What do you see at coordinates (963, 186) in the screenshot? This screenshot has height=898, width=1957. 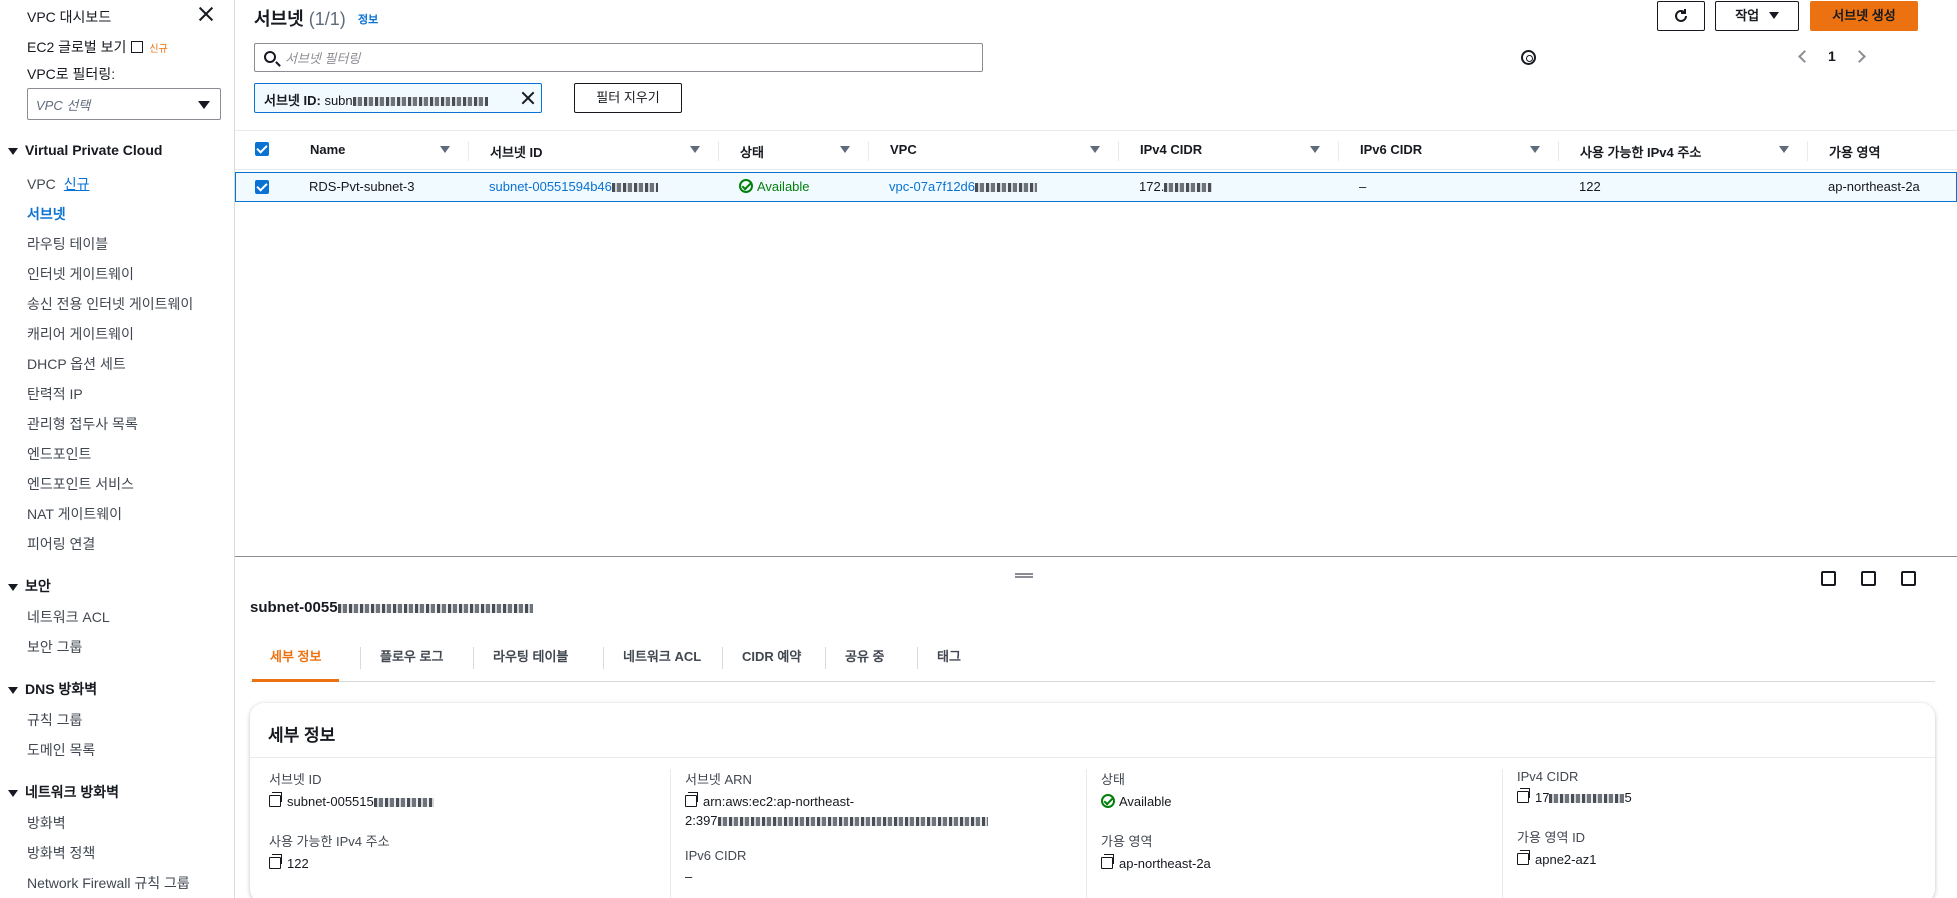 I see `cell-vpc-link: vpc-07a7f12d6` at bounding box center [963, 186].